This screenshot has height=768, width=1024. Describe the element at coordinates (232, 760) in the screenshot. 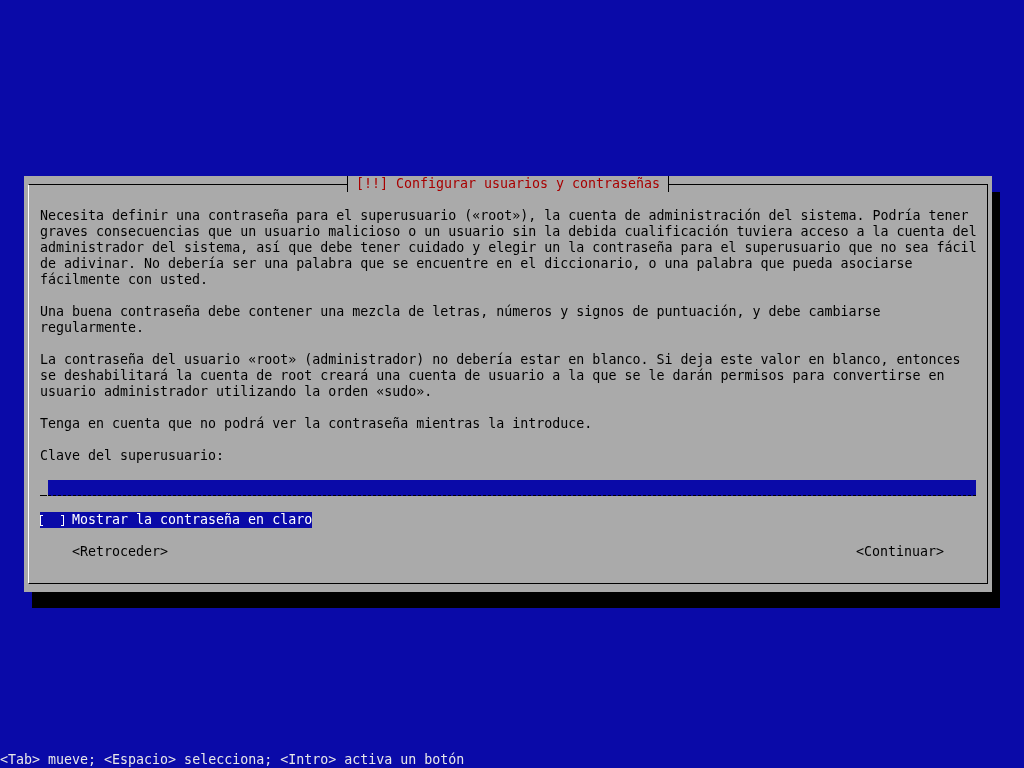

I see `status-hint-text: <Tab> mueve; <Espacio> selecciona; <Intro> activa un botón` at that location.